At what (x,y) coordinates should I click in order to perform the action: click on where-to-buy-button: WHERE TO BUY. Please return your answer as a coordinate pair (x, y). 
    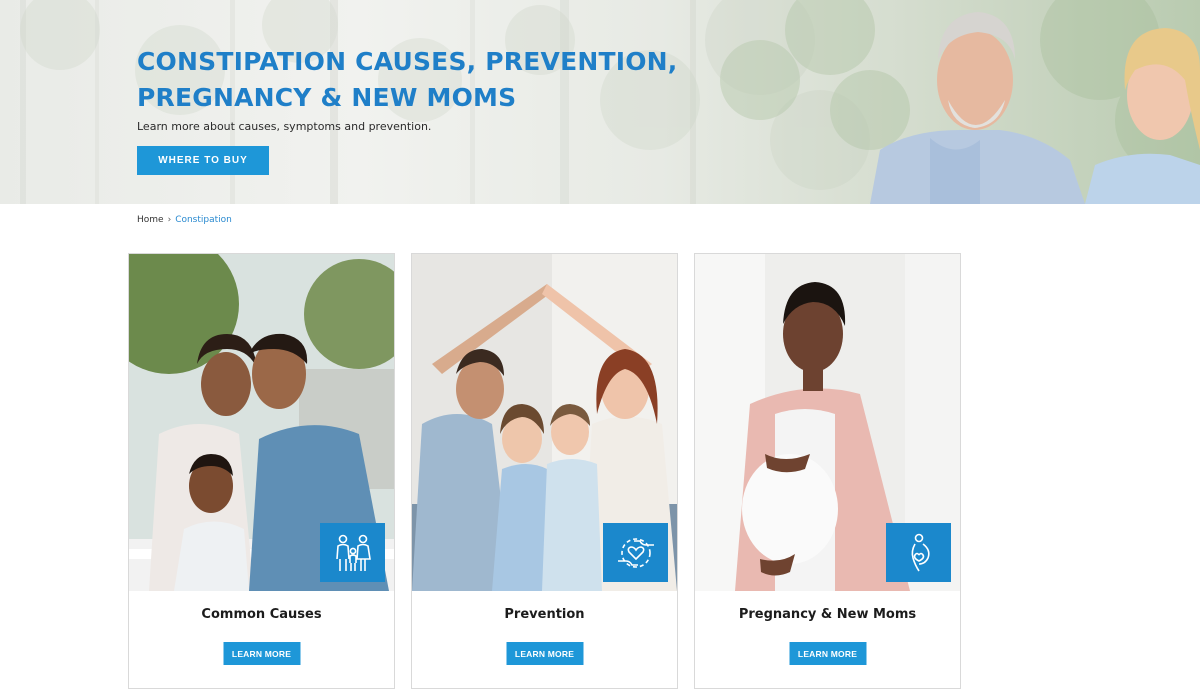
    Looking at the image, I should click on (203, 160).